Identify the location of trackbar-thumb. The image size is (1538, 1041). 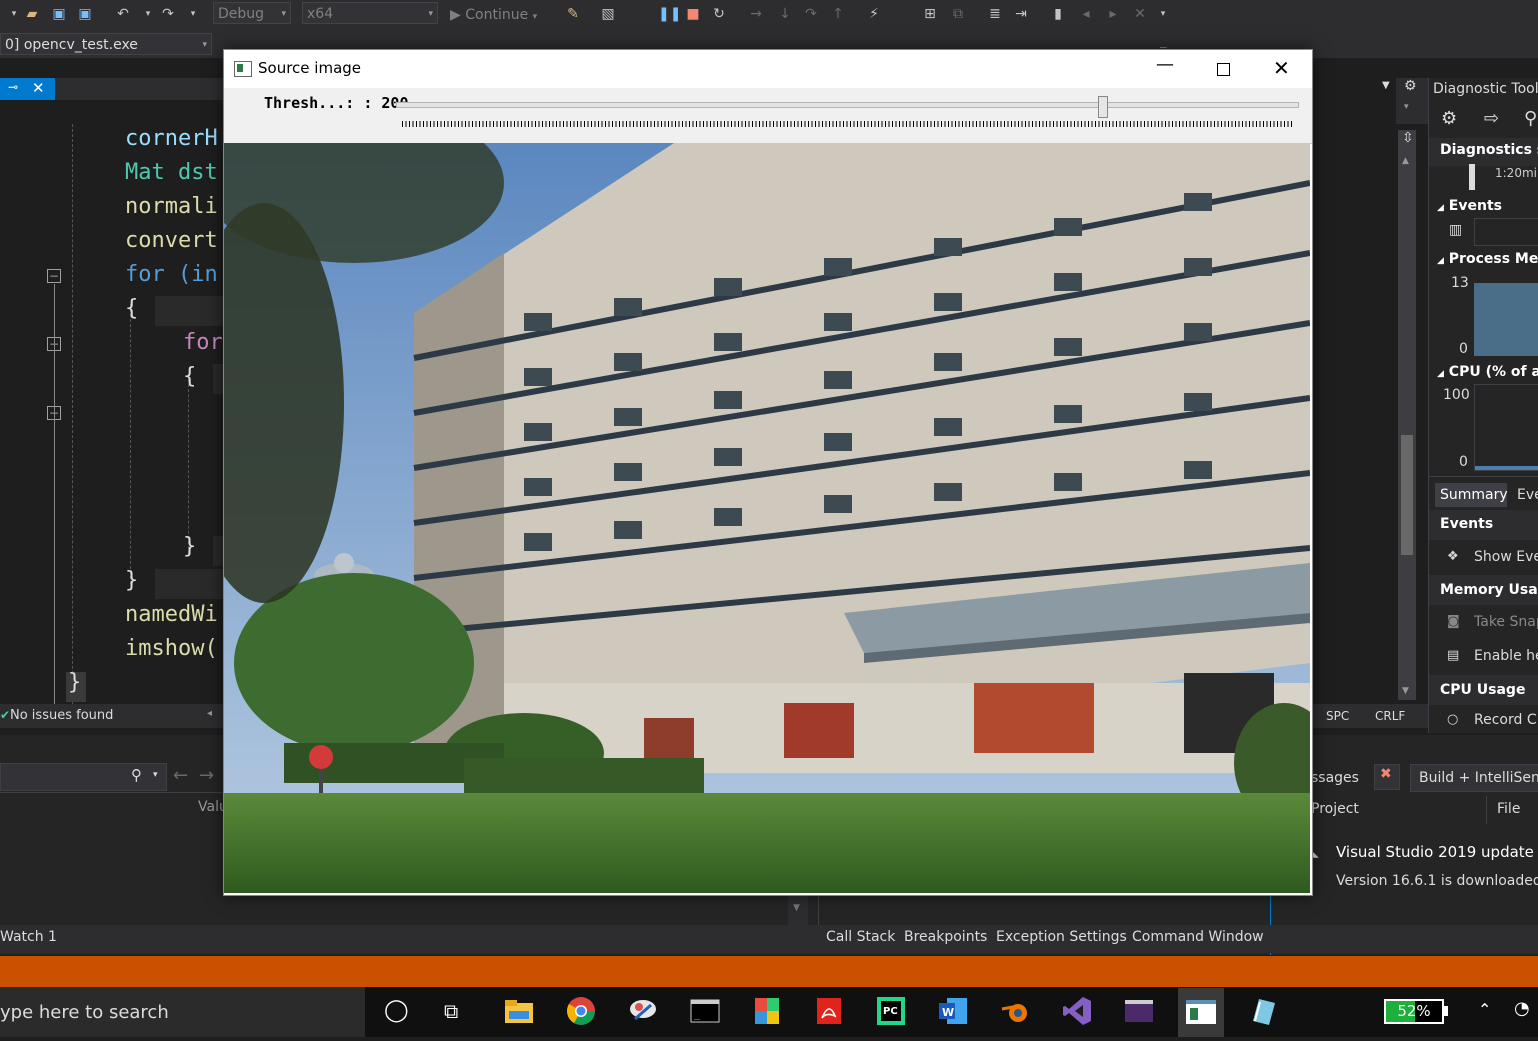
(1102, 107).